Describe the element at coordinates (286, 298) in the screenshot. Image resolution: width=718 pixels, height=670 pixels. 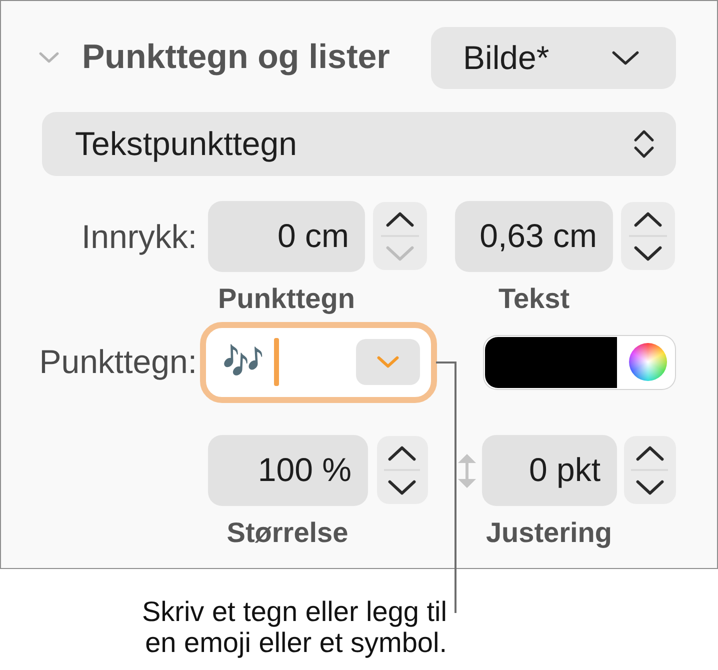
I see `field-caption: Punkttegn` at that location.